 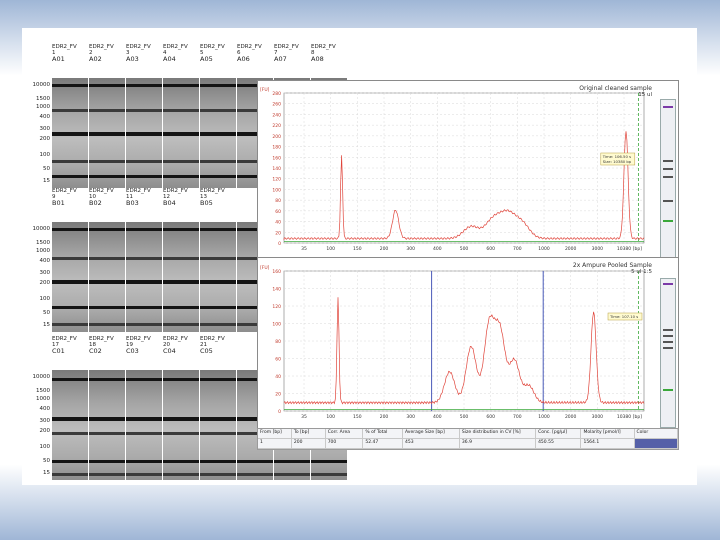 What do you see at coordinates (206, 351) in the screenshot?
I see `lane-well: C05` at bounding box center [206, 351].